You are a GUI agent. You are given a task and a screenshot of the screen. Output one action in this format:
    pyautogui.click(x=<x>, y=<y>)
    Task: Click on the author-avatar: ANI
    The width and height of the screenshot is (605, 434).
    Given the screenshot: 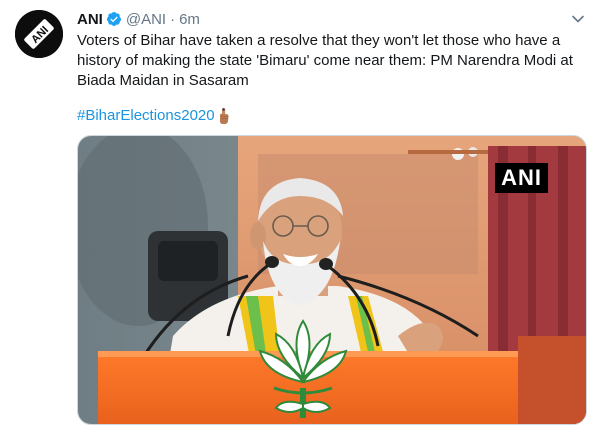 What is the action you would take?
    pyautogui.click(x=39, y=34)
    